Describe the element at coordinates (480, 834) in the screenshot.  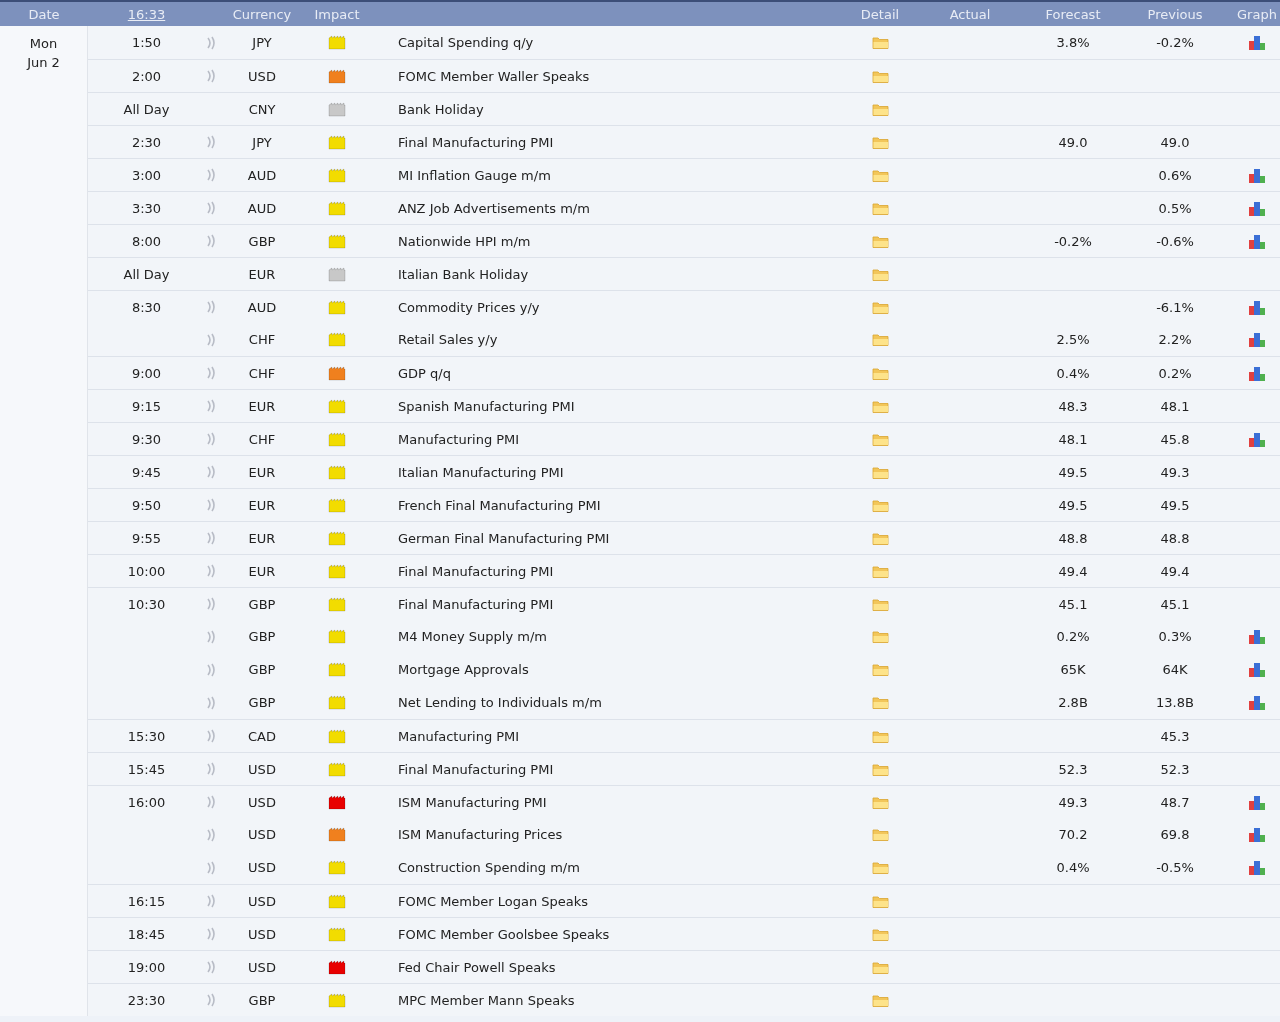
I see `event-title: ISM Manufacturing Prices` at that location.